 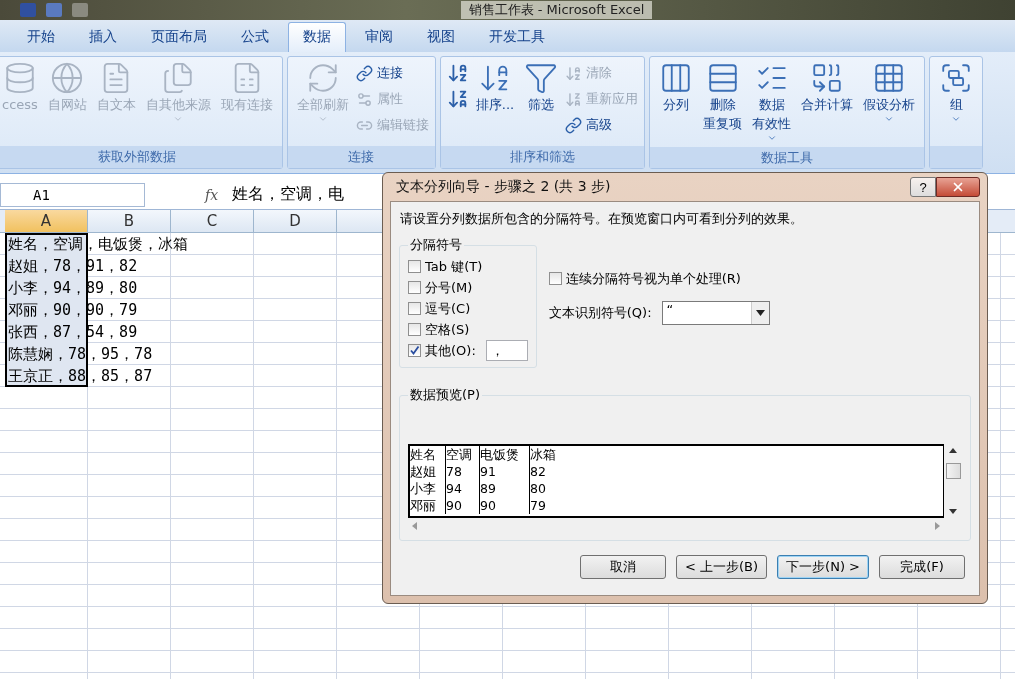 What do you see at coordinates (212, 221) in the screenshot?
I see `column-header: C` at bounding box center [212, 221].